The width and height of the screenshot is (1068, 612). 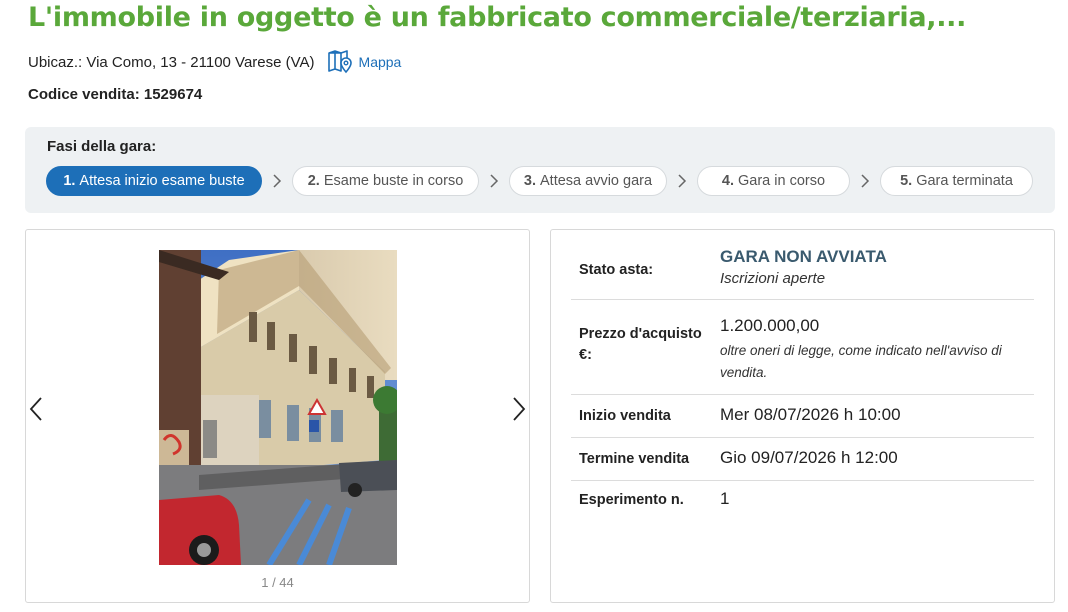 What do you see at coordinates (634, 459) in the screenshot?
I see `detail-label: Termine vendita` at bounding box center [634, 459].